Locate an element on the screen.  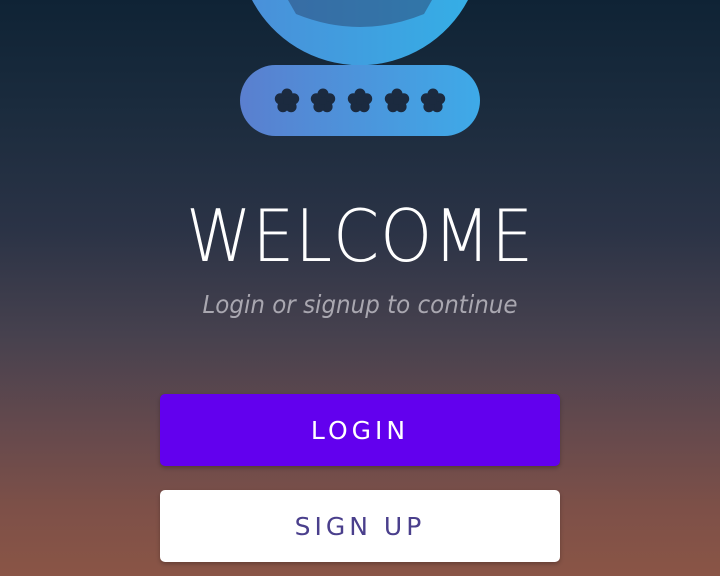
welcome-title: WELCOME is located at coordinates (360, 236).